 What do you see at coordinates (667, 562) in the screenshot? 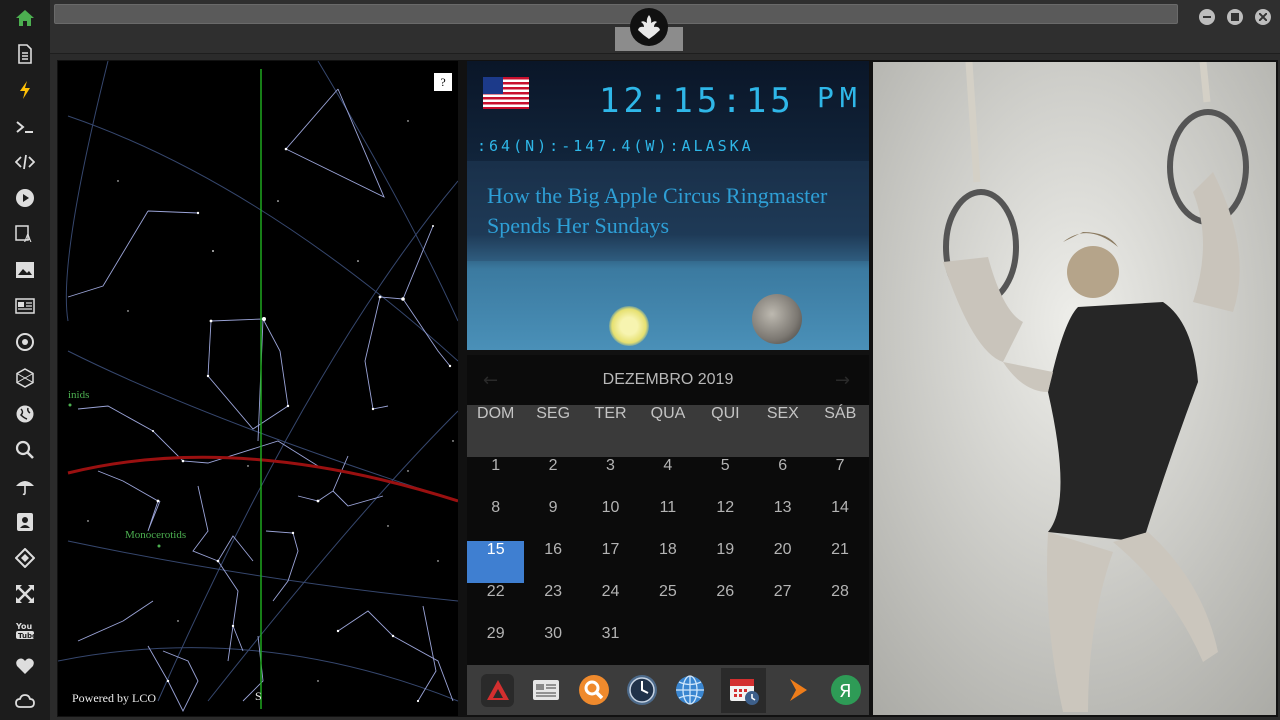
I see `calendar-day: 18` at bounding box center [667, 562].